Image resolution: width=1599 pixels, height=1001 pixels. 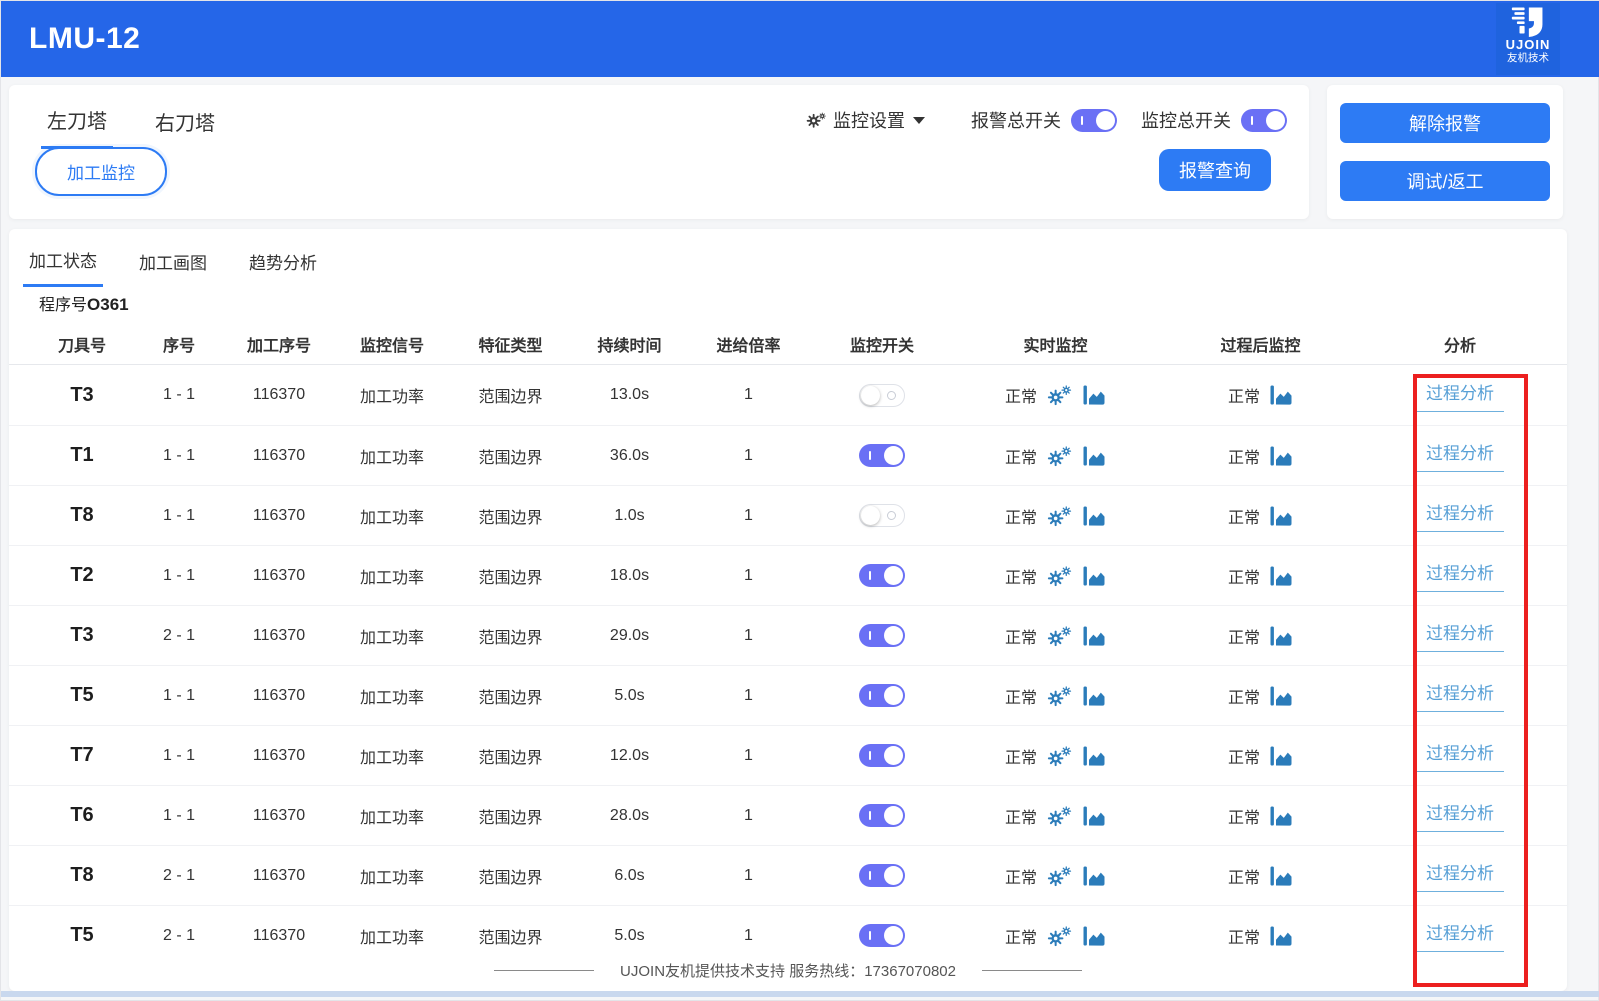 What do you see at coordinates (865, 120) in the screenshot?
I see `monitor-settings-dropdown: 监控设置` at bounding box center [865, 120].